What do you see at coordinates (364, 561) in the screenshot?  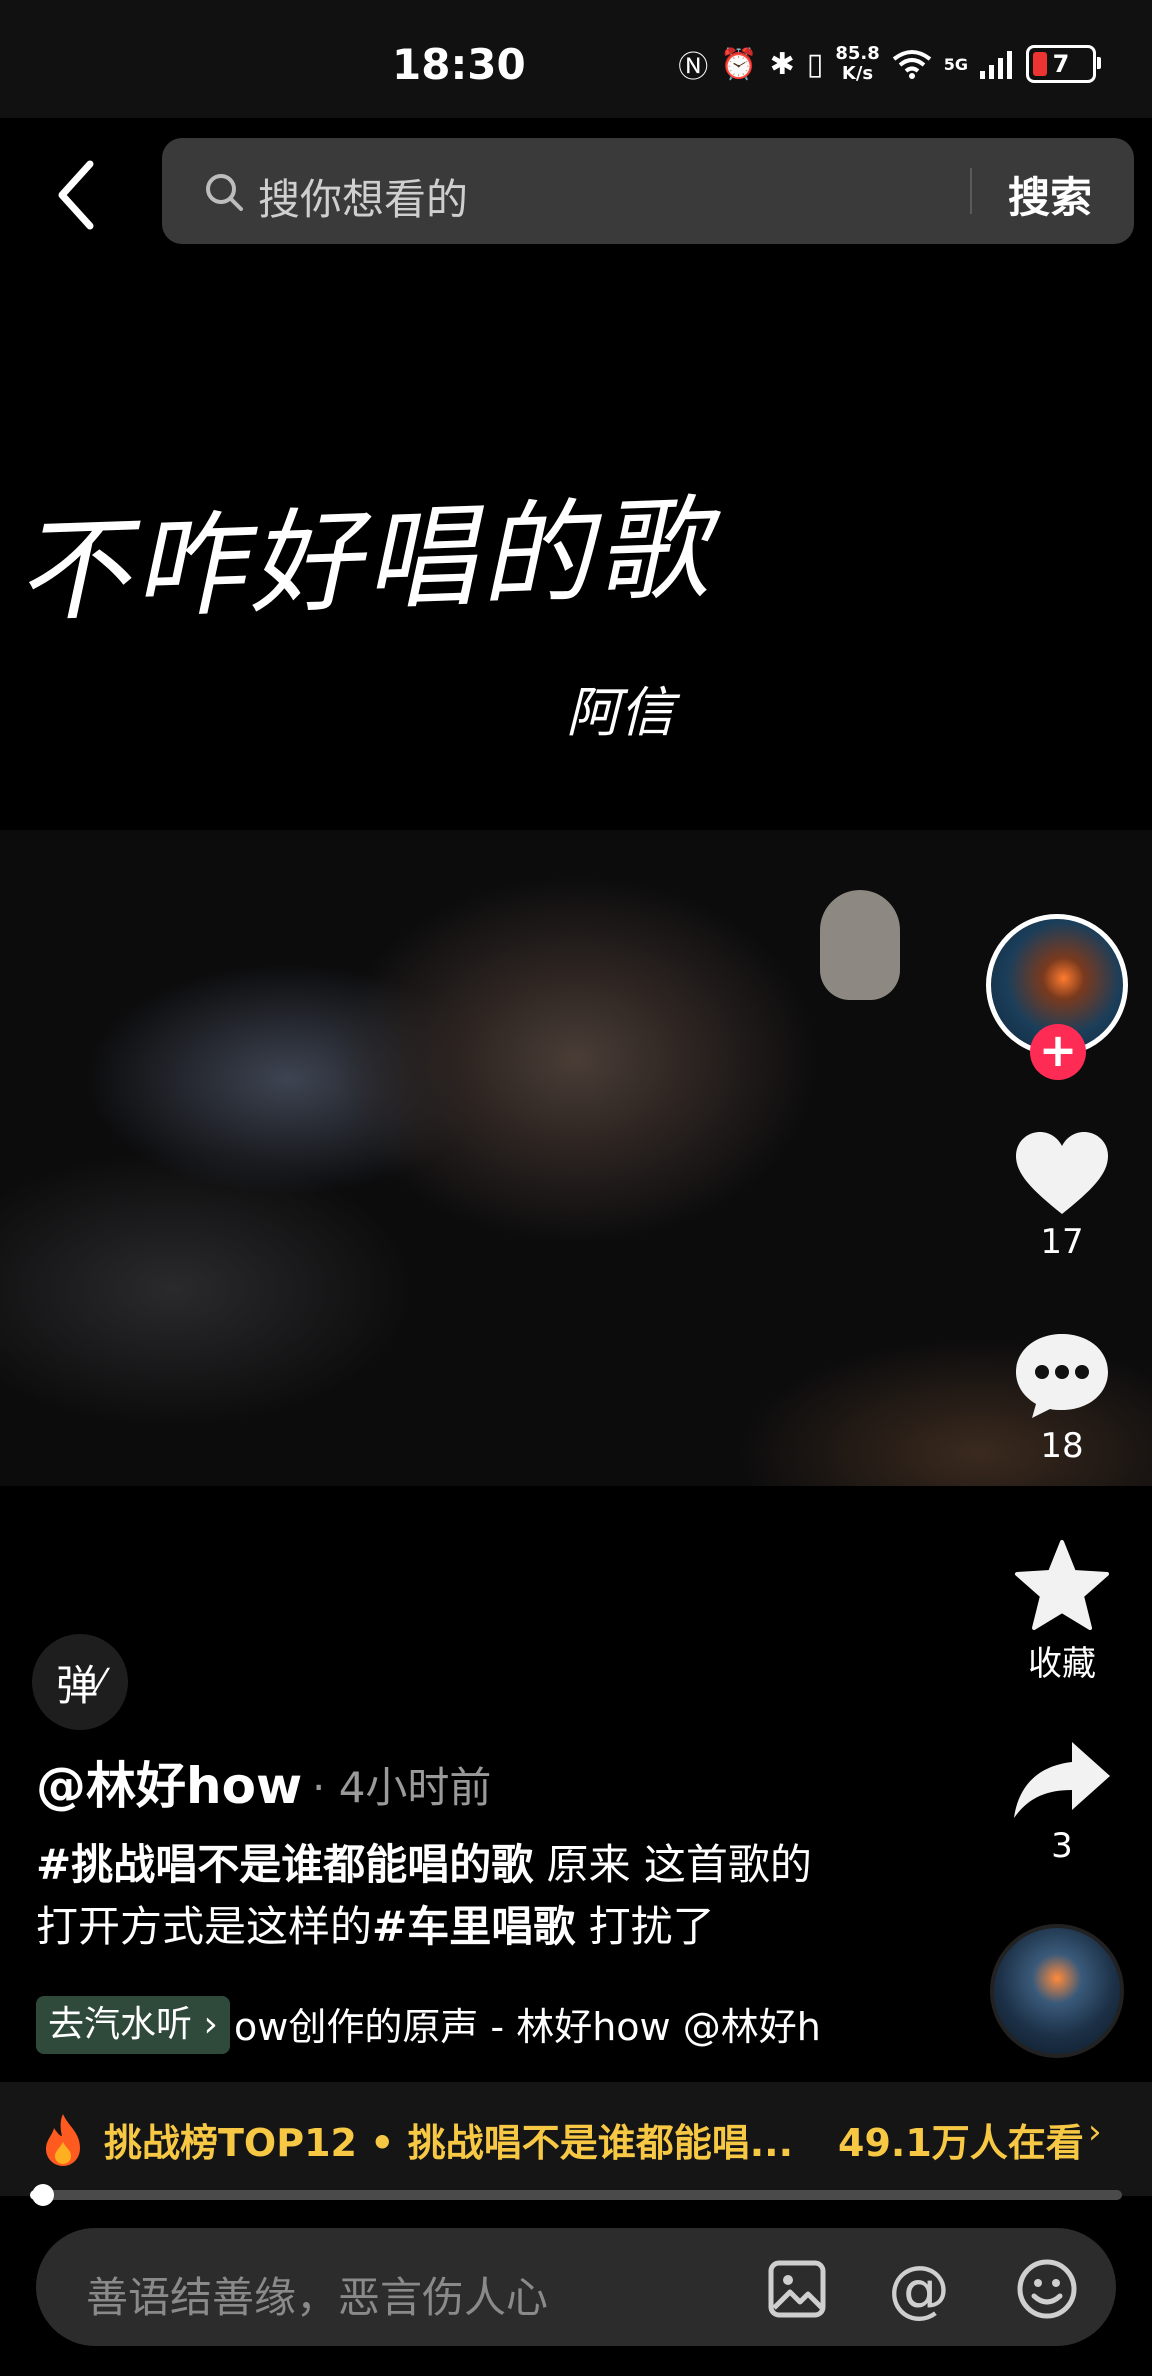 I see `video-overlay-title: 不咋好唱的歌` at bounding box center [364, 561].